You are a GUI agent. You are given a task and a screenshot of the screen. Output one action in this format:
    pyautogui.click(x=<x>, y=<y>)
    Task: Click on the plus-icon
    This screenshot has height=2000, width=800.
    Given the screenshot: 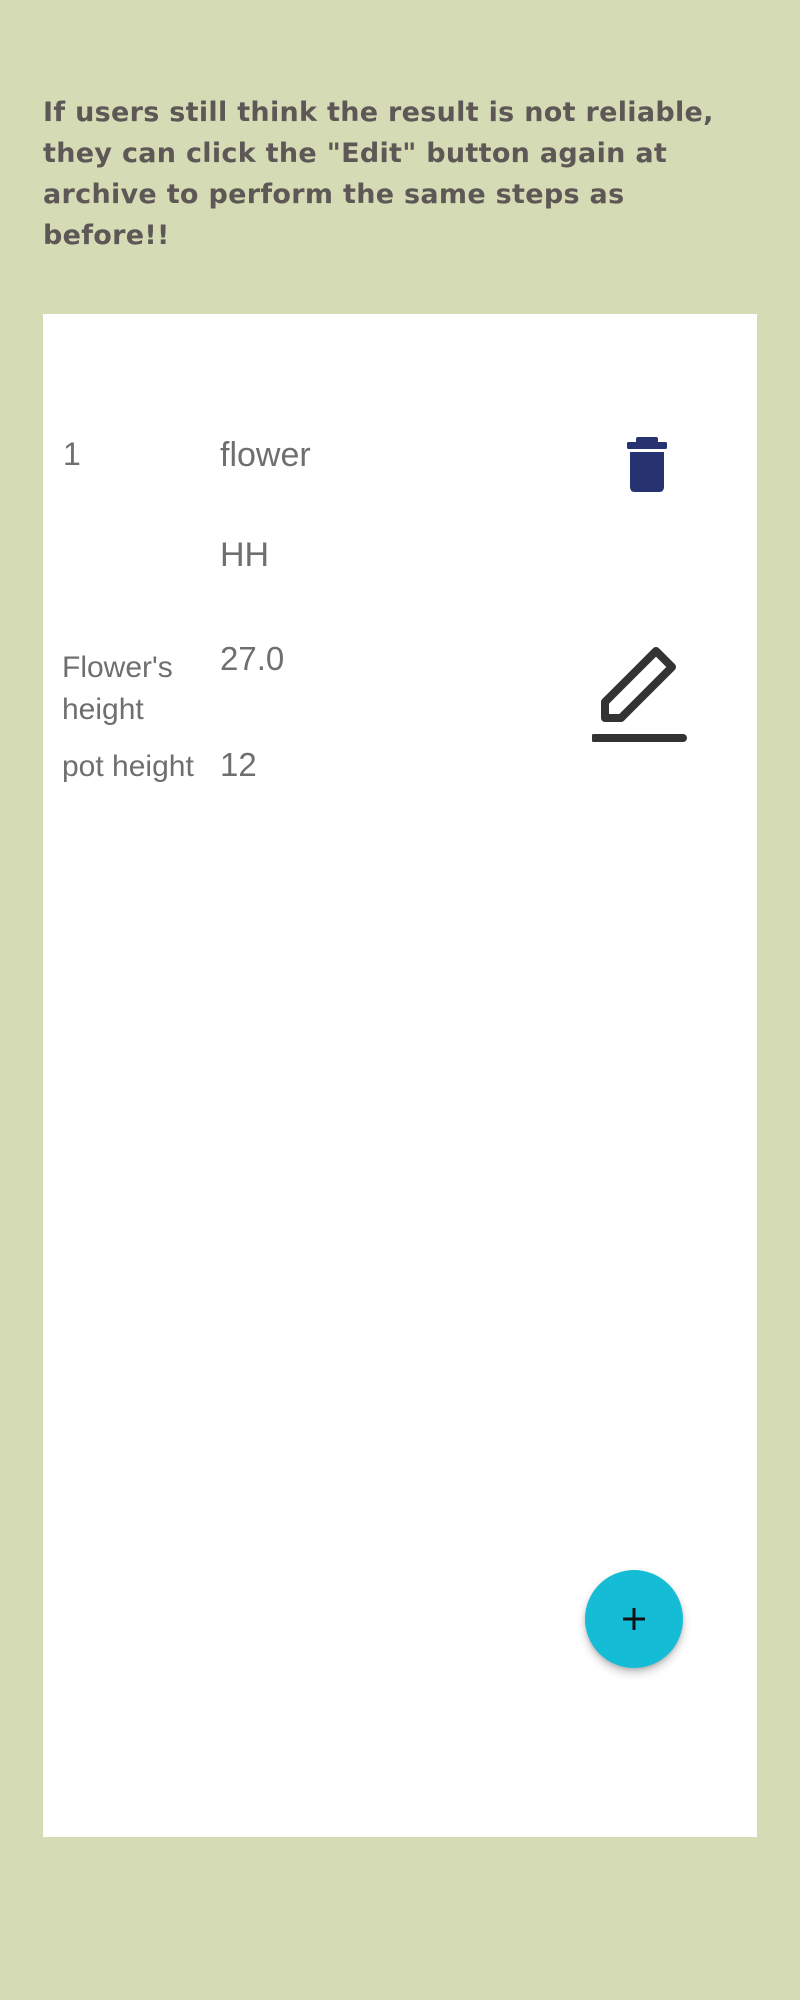 What is the action you would take?
    pyautogui.click(x=634, y=1619)
    